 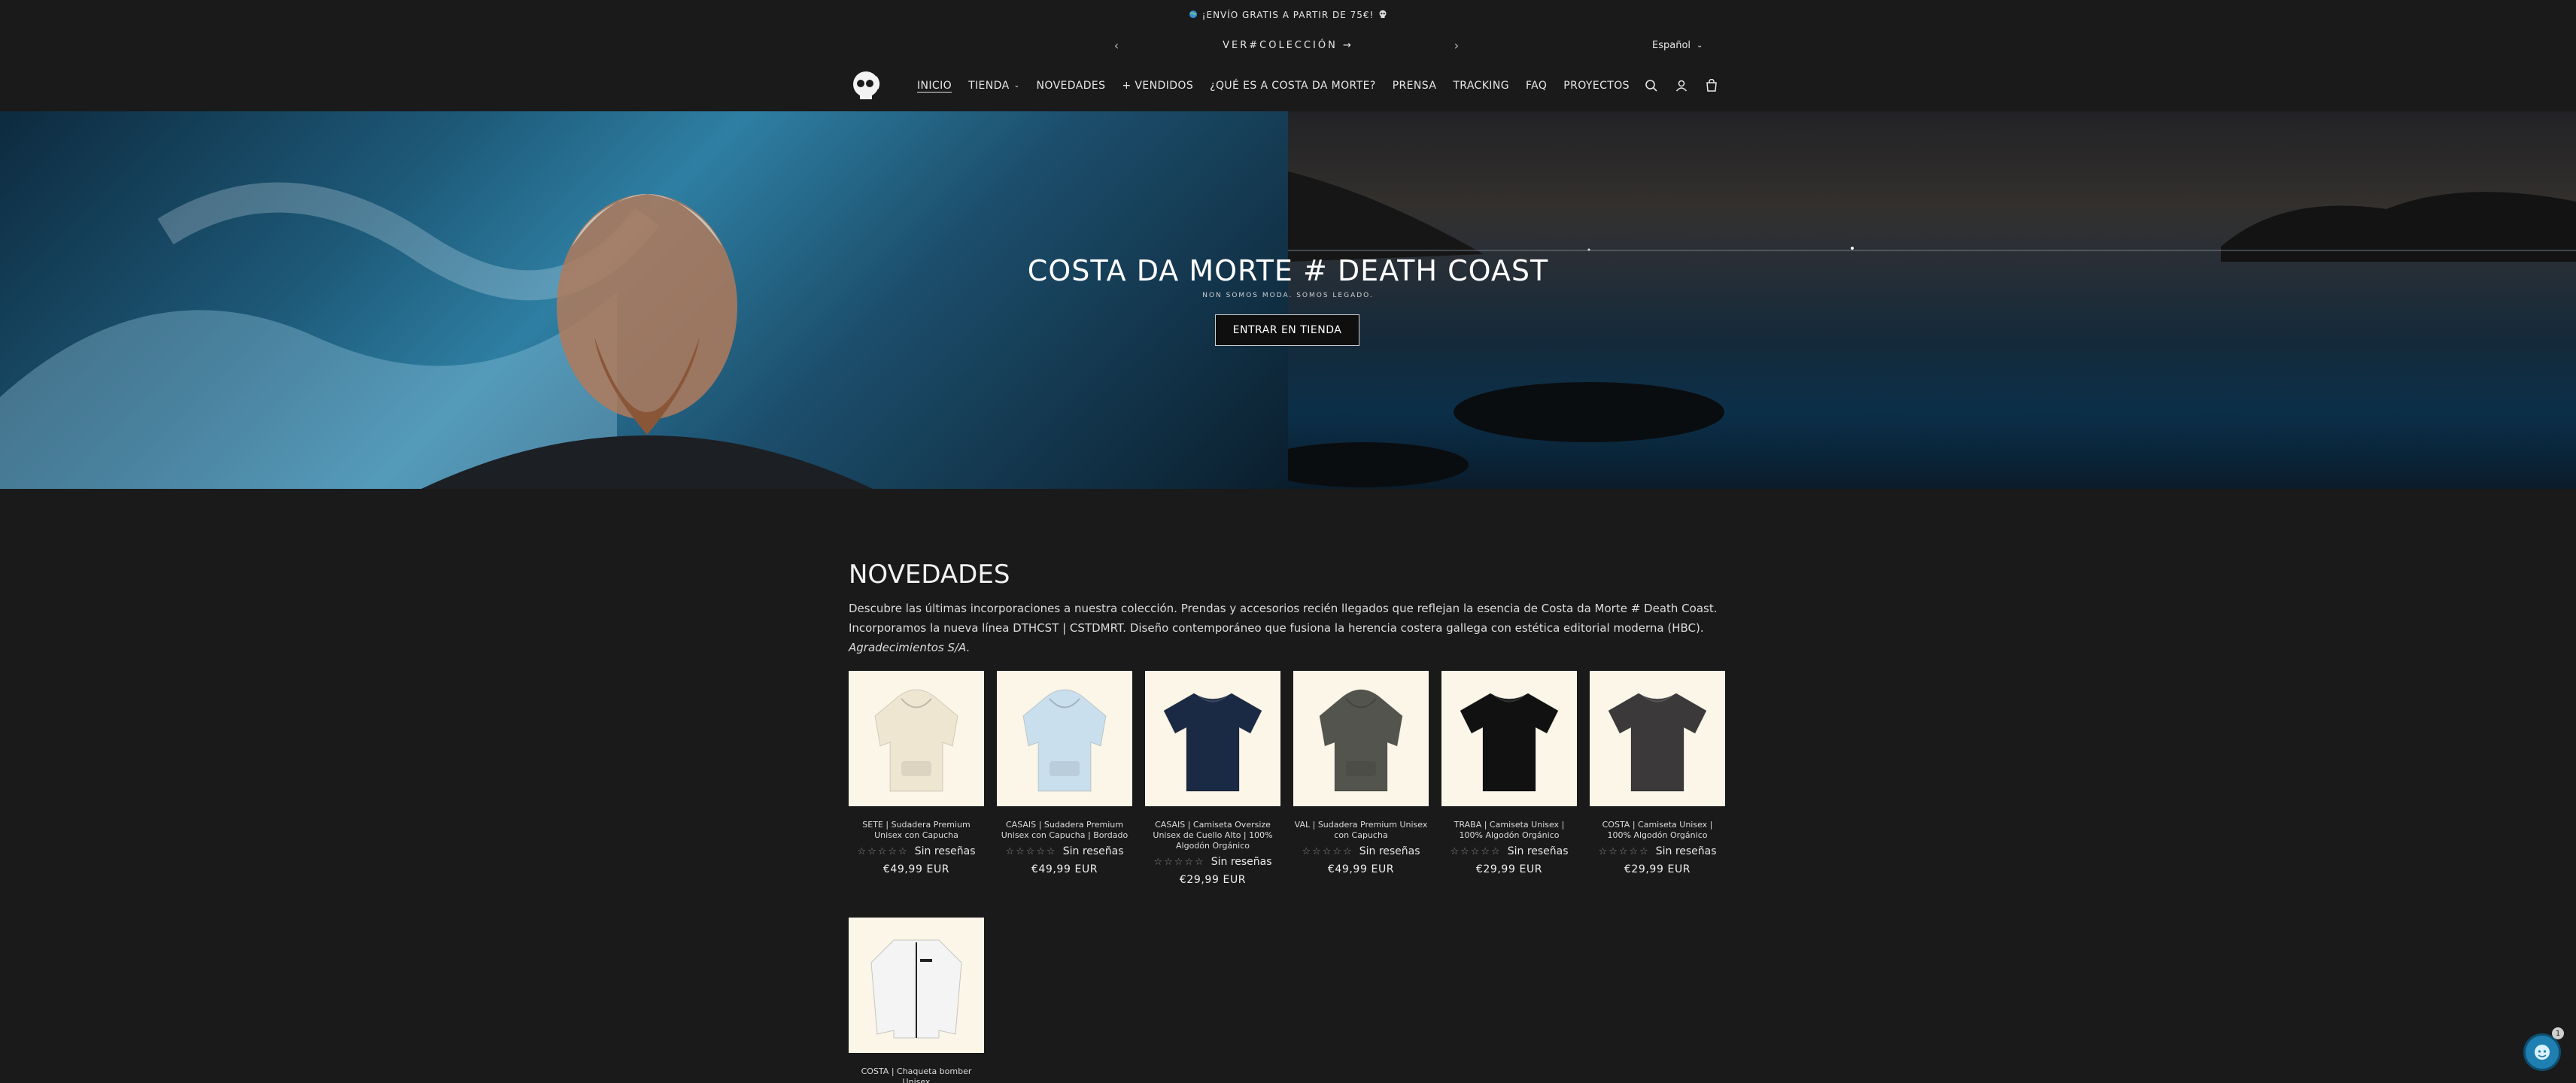 I want to click on product-card: COSTA | Chaqueta bomber Unisex, so click(x=916, y=1000).